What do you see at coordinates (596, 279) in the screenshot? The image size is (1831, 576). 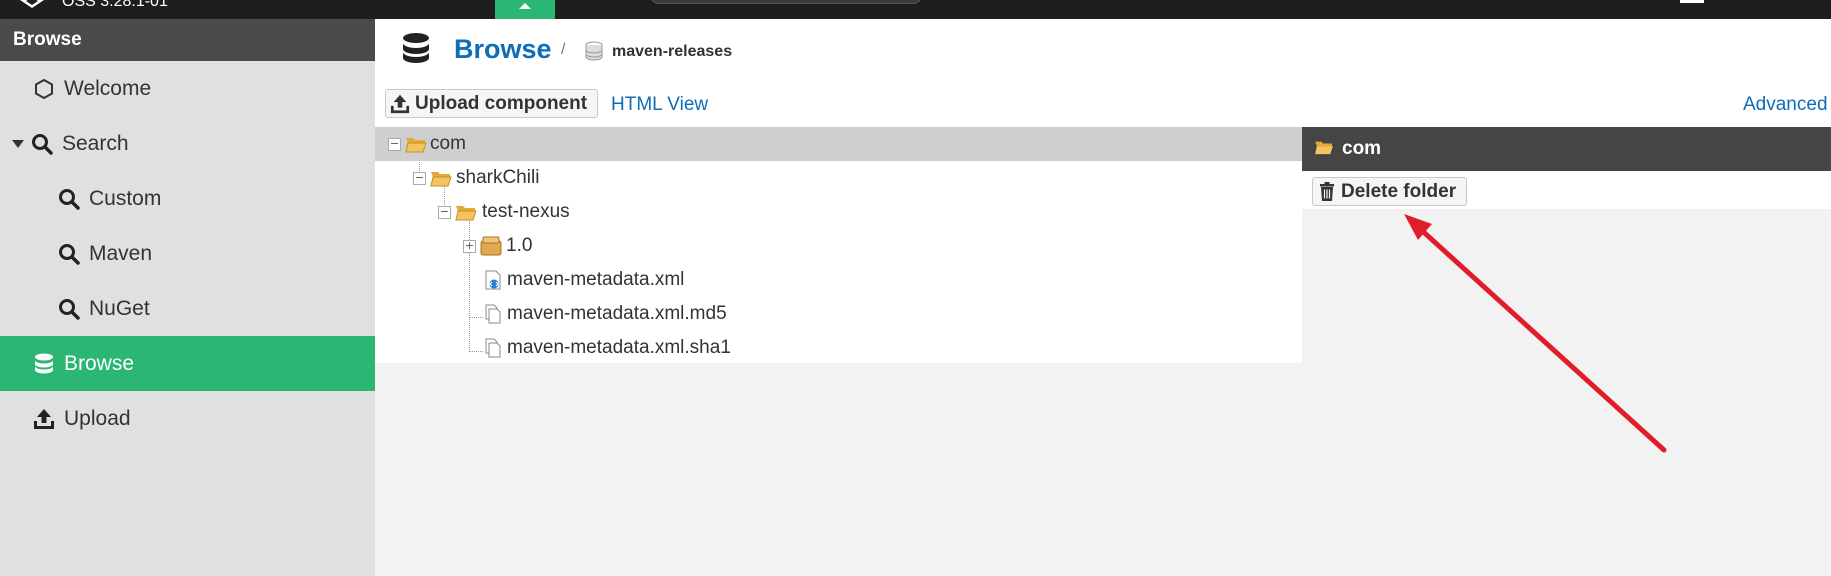 I see `tree-node-label: maven-metadata.xml` at bounding box center [596, 279].